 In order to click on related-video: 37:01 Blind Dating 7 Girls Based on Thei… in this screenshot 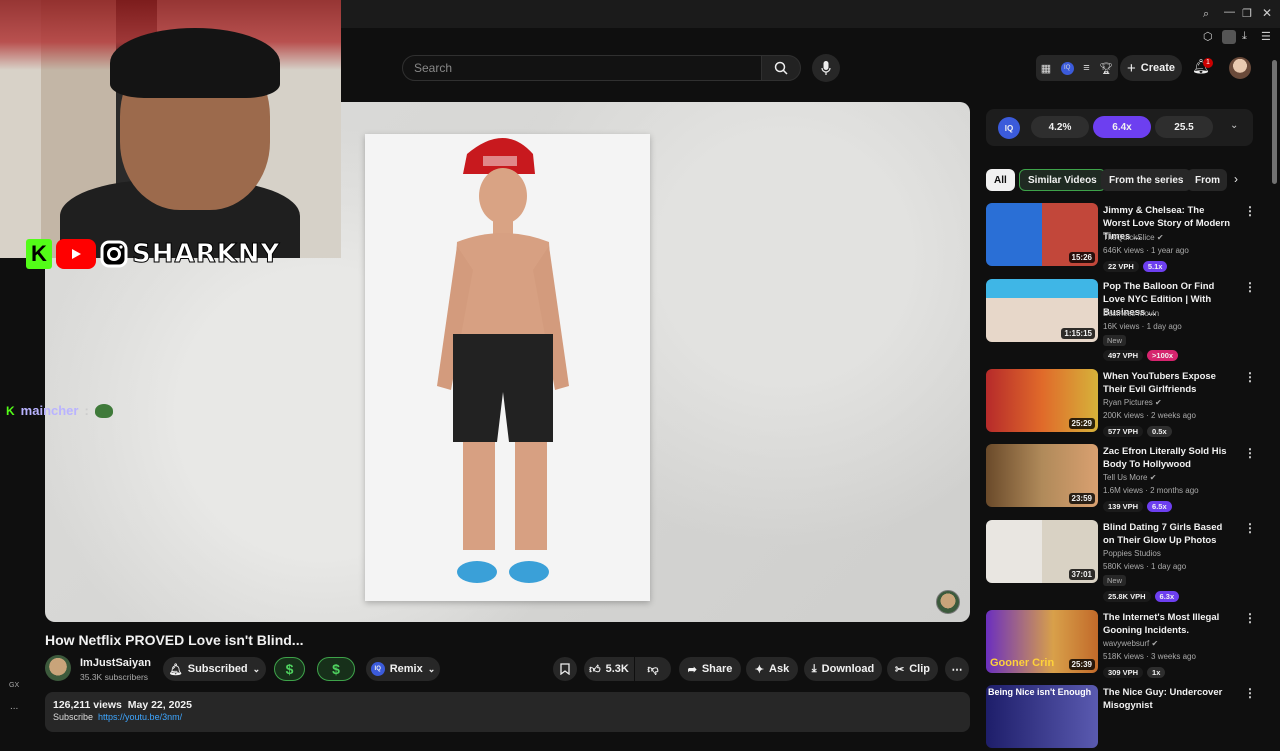, I will do `click(1111, 561)`.